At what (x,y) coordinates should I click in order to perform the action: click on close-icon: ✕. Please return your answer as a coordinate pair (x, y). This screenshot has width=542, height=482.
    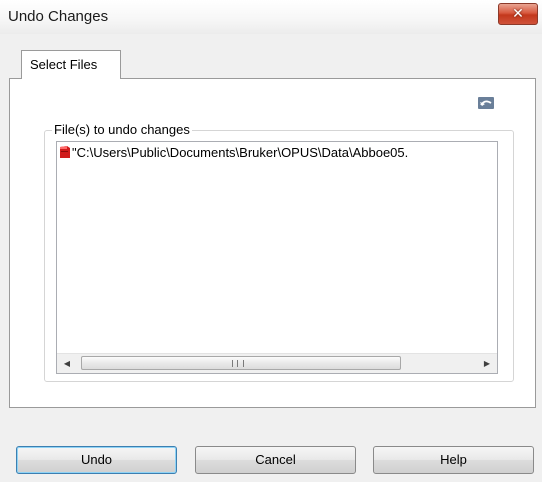
    Looking at the image, I should click on (518, 14).